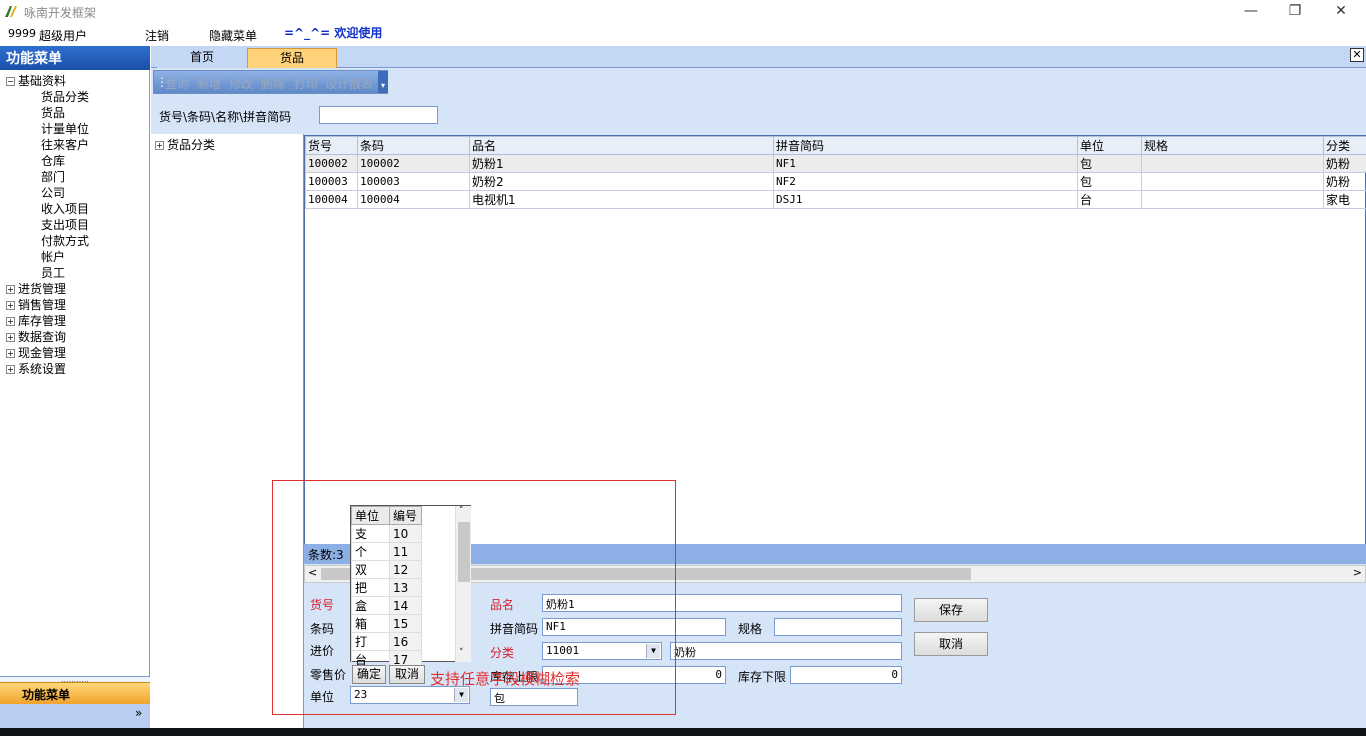 This screenshot has width=1366, height=736. I want to click on sidebar-item-10: 帐户, so click(53, 256).